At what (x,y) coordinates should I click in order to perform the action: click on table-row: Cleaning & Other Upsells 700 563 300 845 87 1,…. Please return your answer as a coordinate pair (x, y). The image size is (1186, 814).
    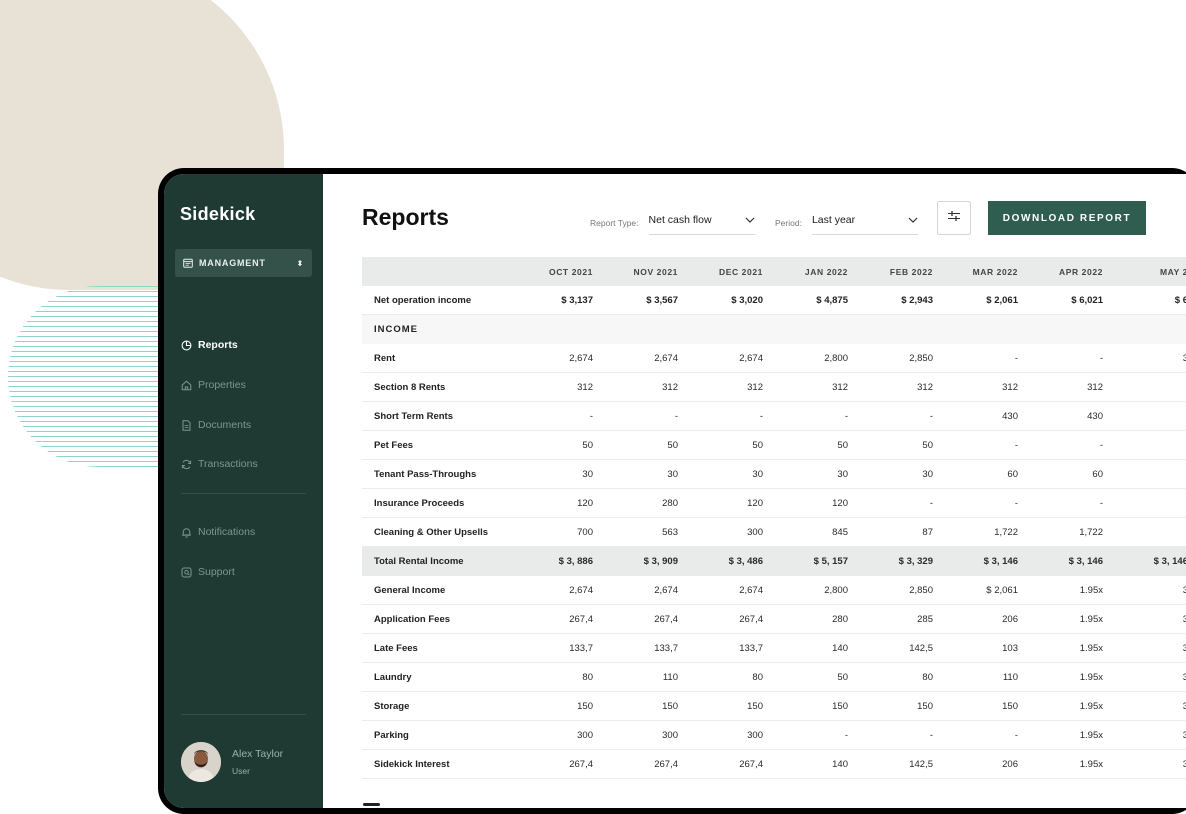
    Looking at the image, I should click on (774, 532).